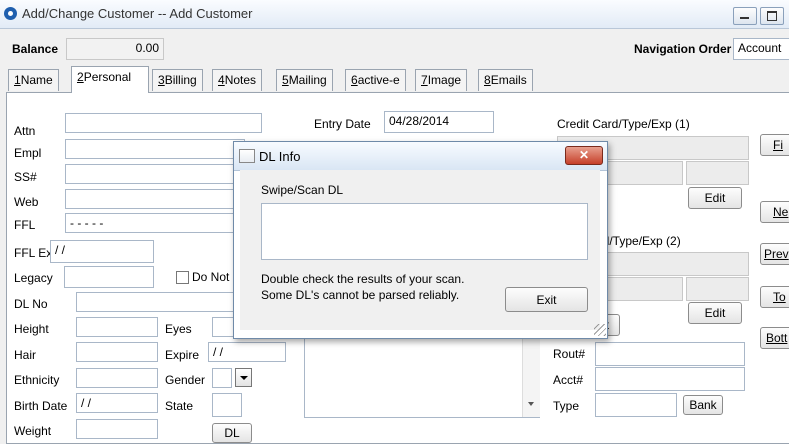  Describe the element at coordinates (109, 277) in the screenshot. I see `legacy-field` at that location.